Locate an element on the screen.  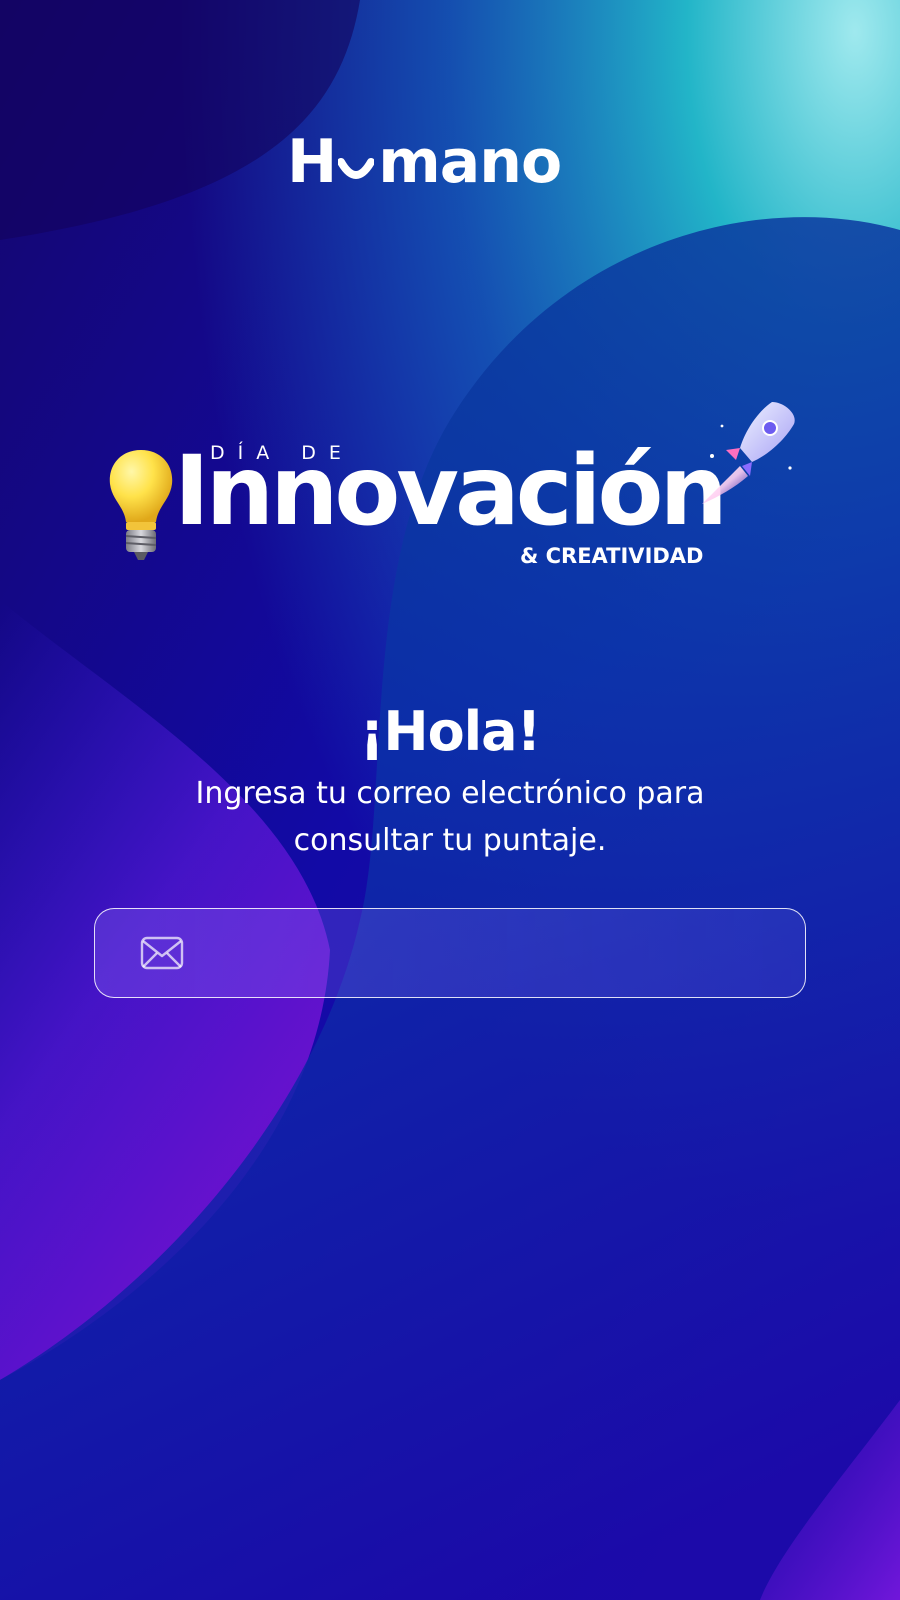
brand-logo-text-start: H is located at coordinates (312, 162).